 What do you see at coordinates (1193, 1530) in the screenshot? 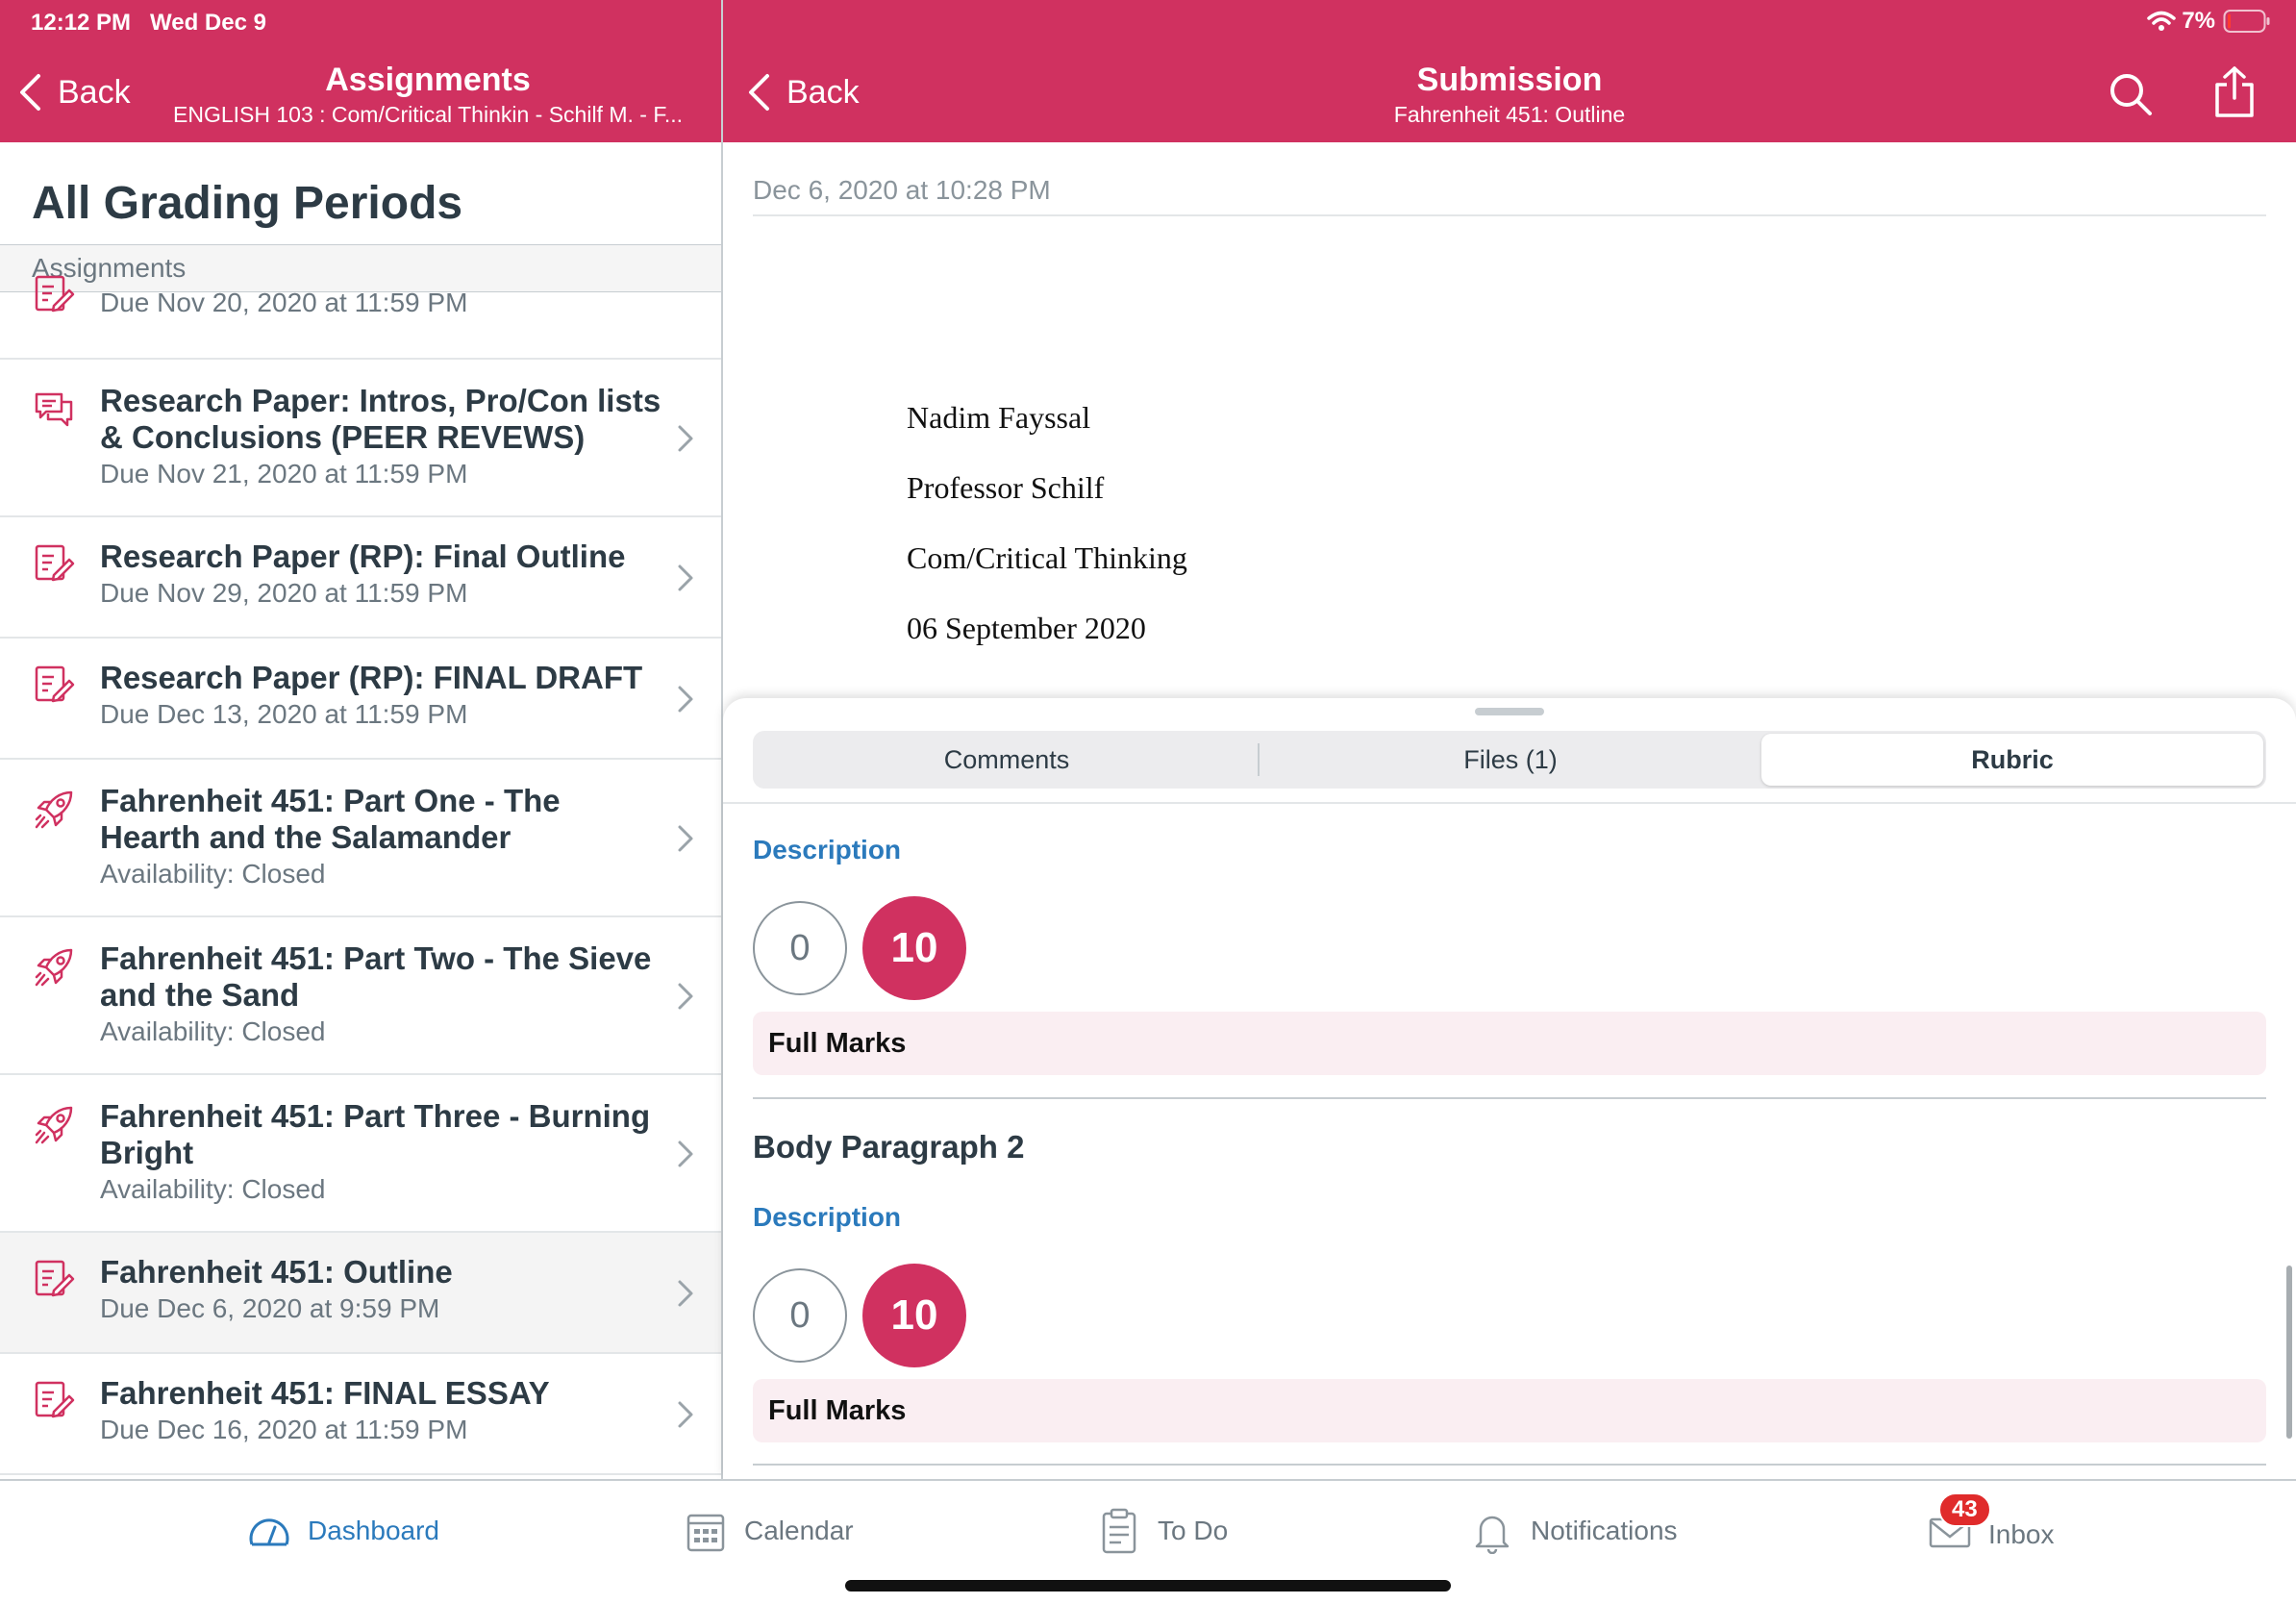
I see `tab-label: To Do` at bounding box center [1193, 1530].